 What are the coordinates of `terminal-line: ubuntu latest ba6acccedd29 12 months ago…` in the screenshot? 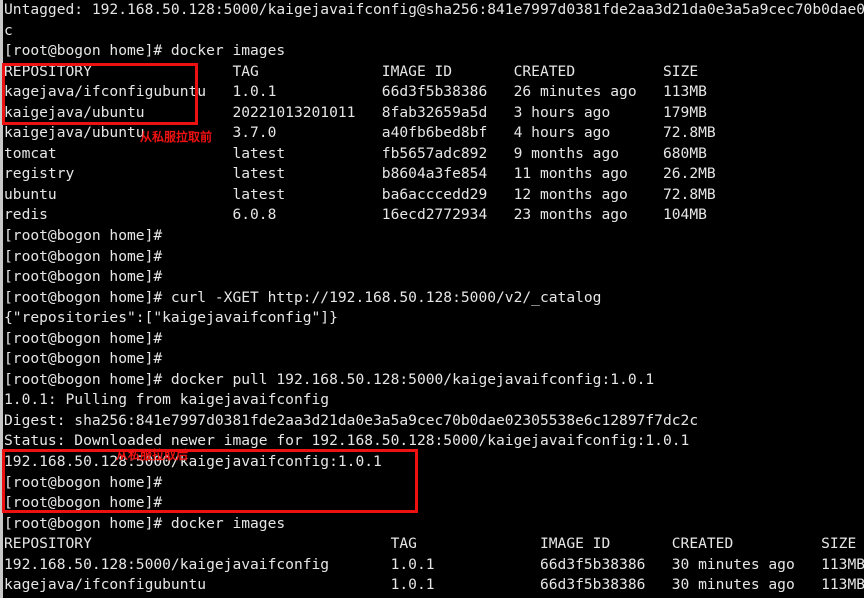 It's located at (360, 194).